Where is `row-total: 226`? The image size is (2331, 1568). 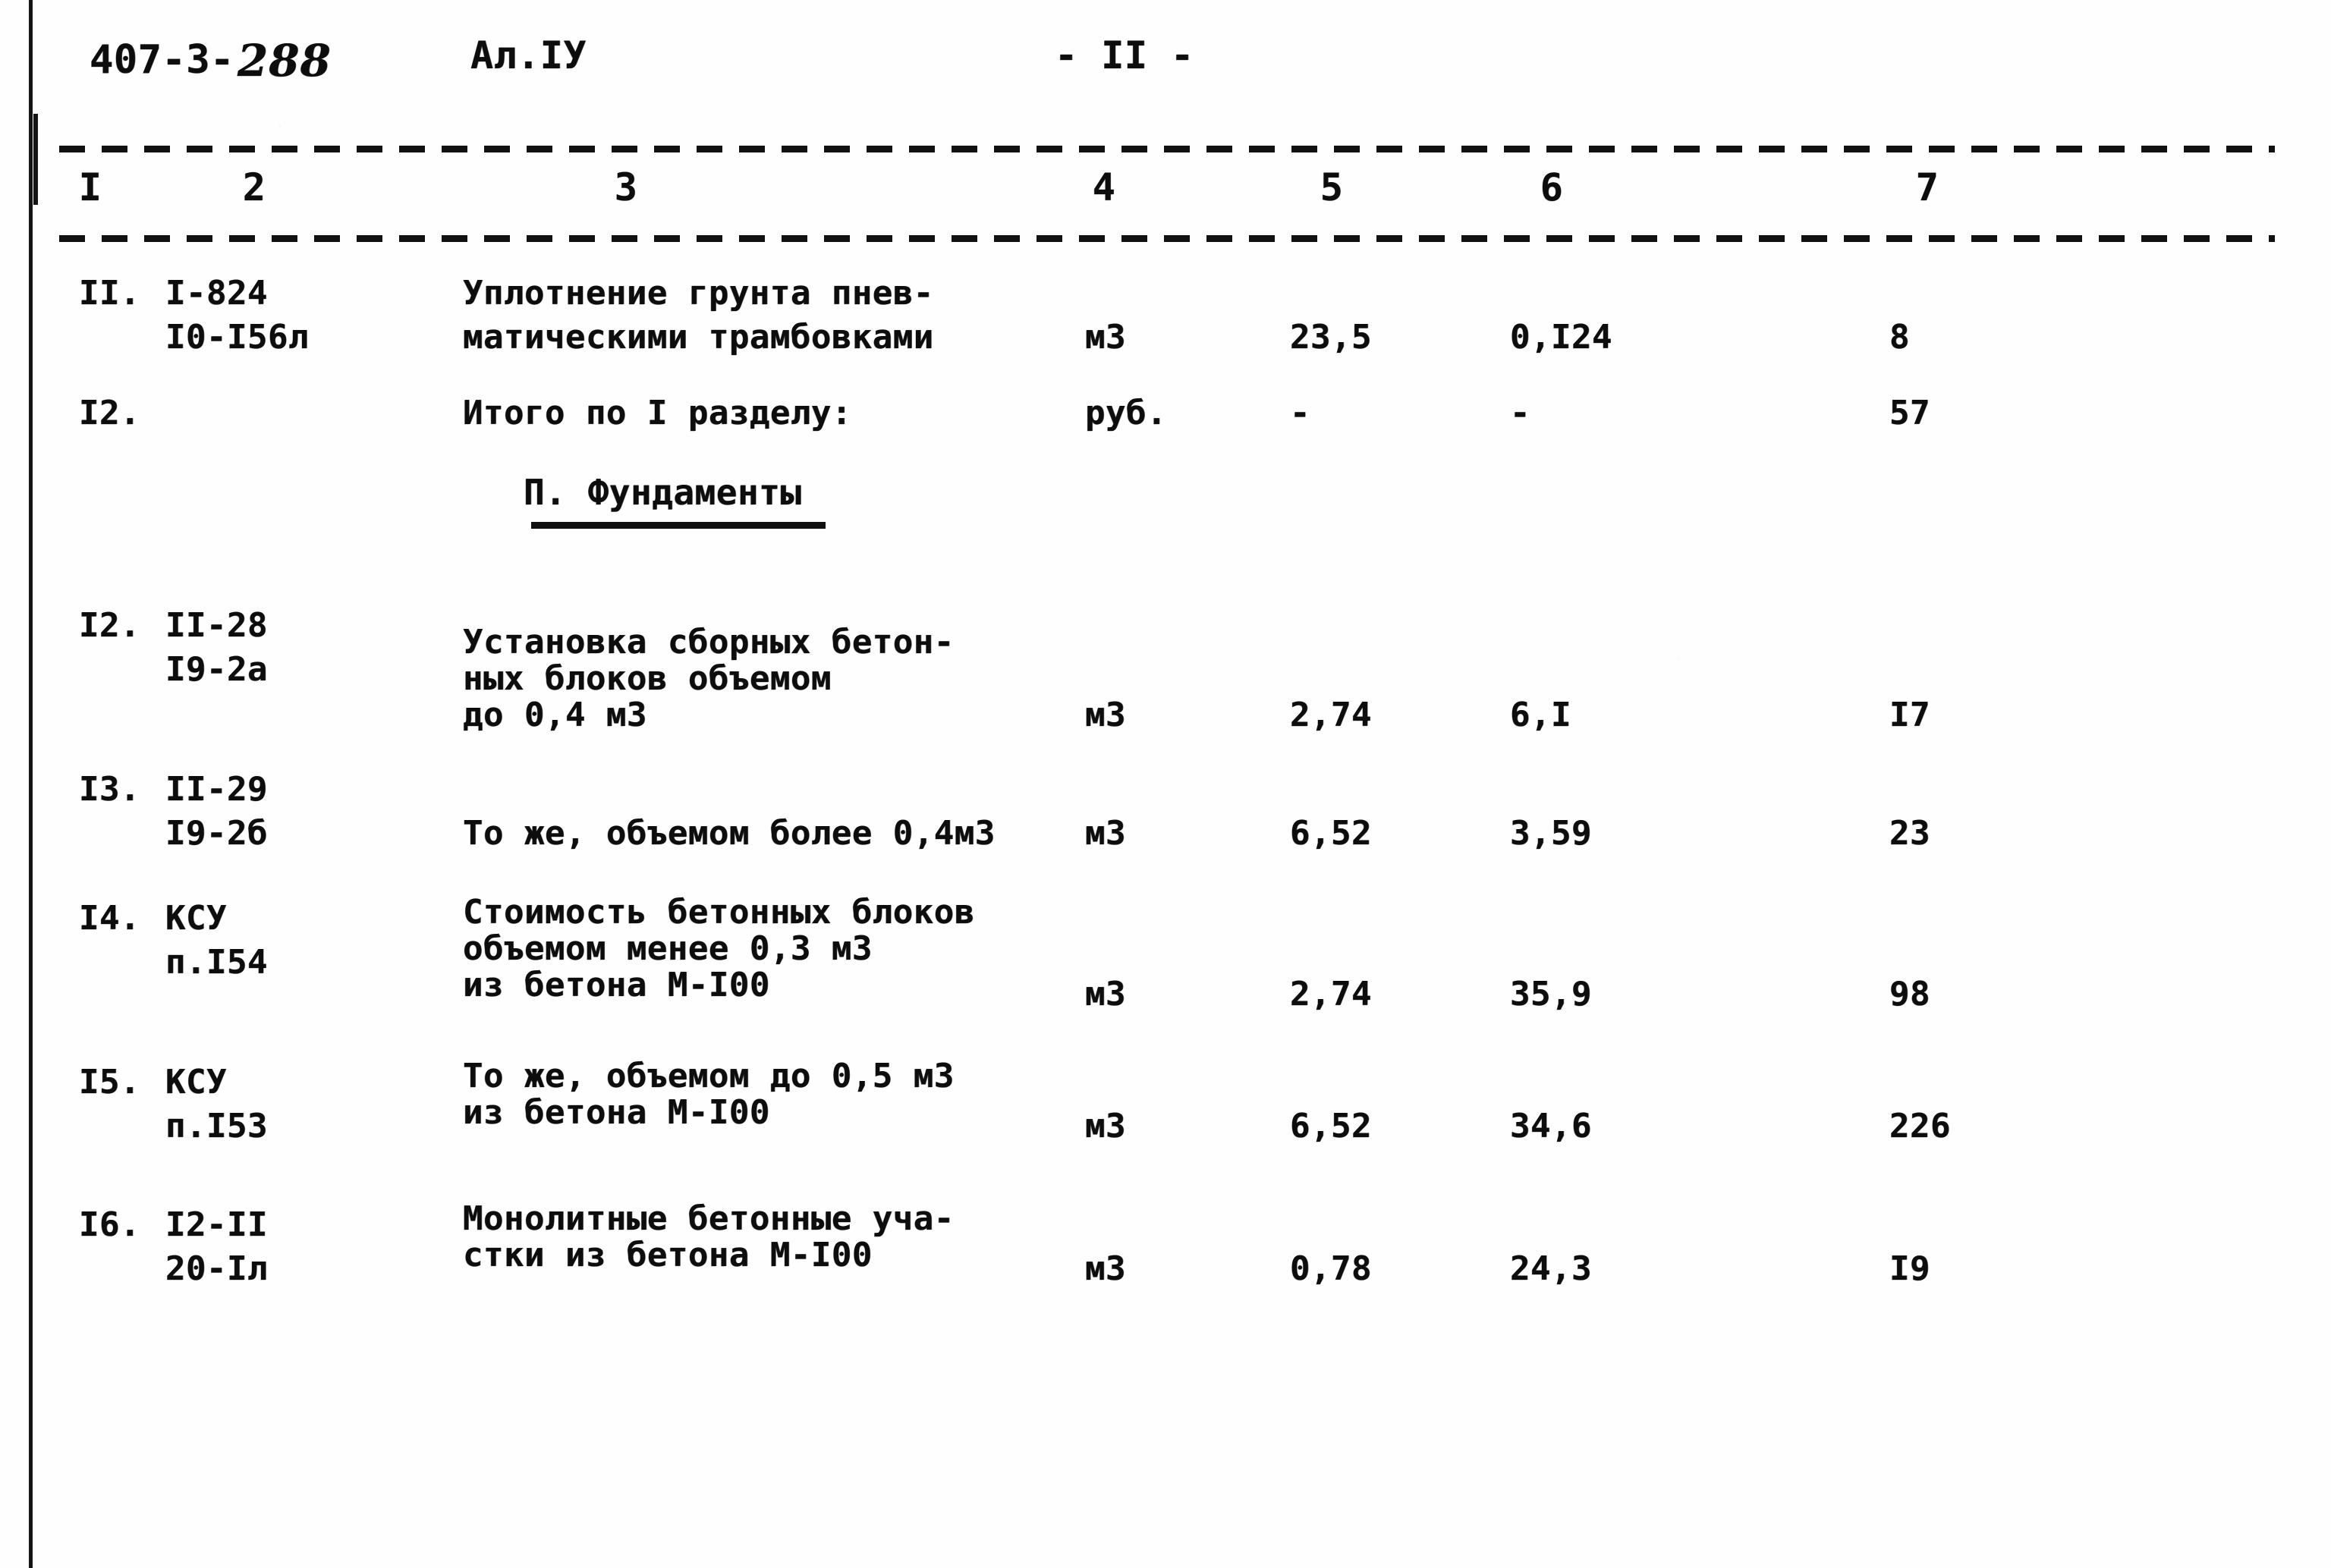
row-total: 226 is located at coordinates (1920, 1126).